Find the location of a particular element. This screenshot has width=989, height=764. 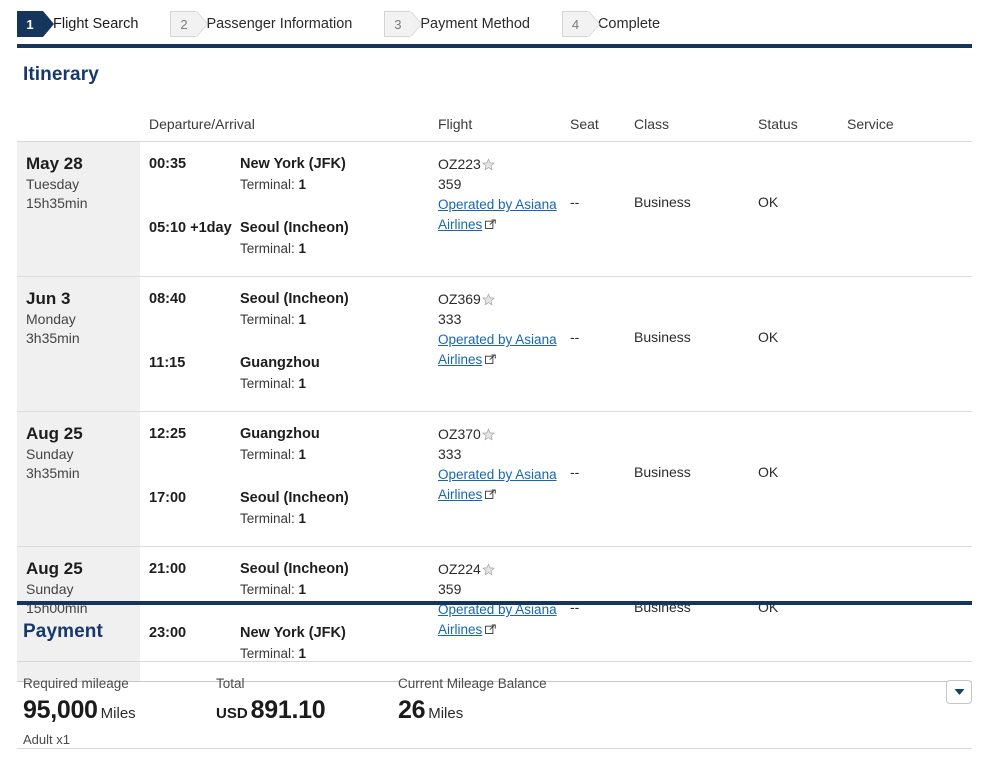

step-2-badge: 2 is located at coordinates (183, 24).